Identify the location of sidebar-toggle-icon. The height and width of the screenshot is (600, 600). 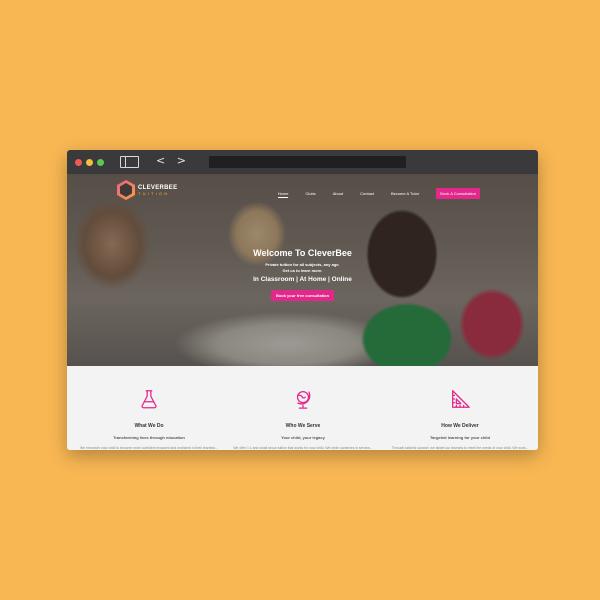
(129, 162).